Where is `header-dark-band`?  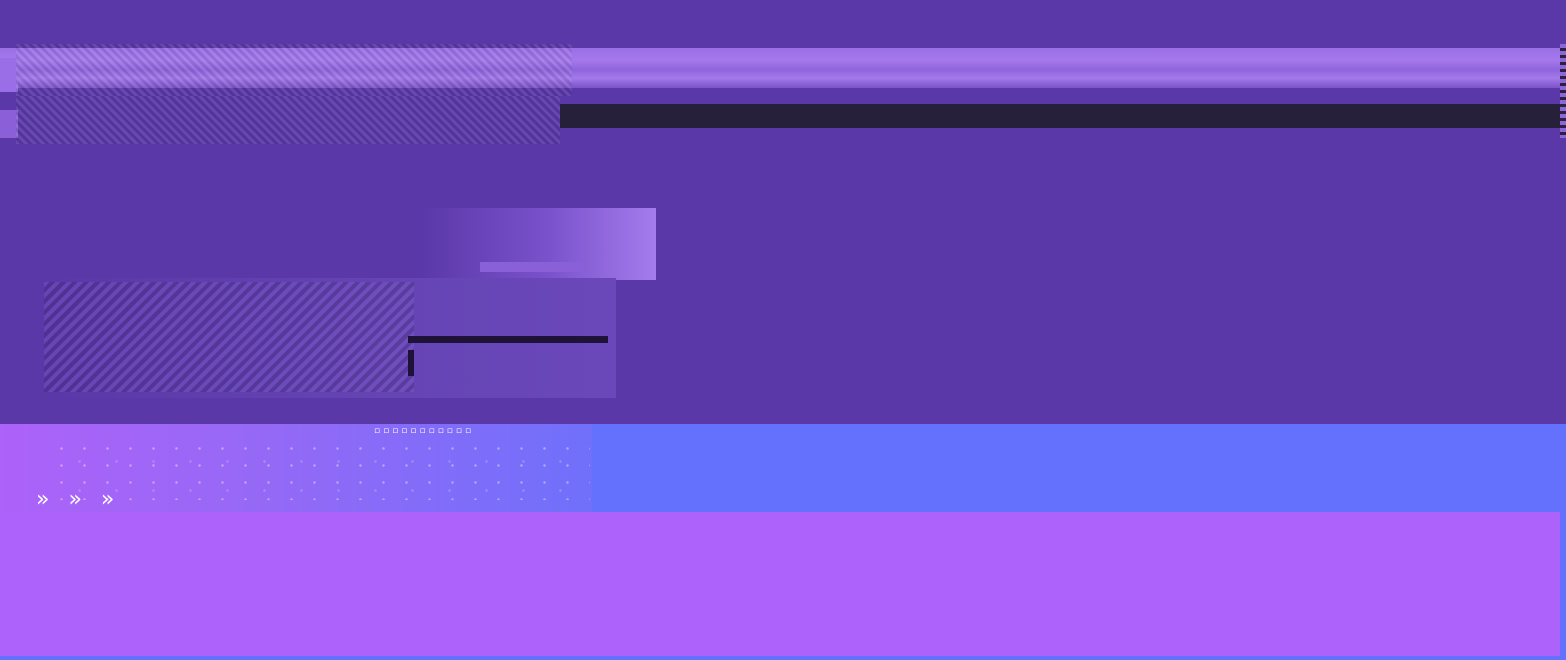 header-dark-band is located at coordinates (1063, 116).